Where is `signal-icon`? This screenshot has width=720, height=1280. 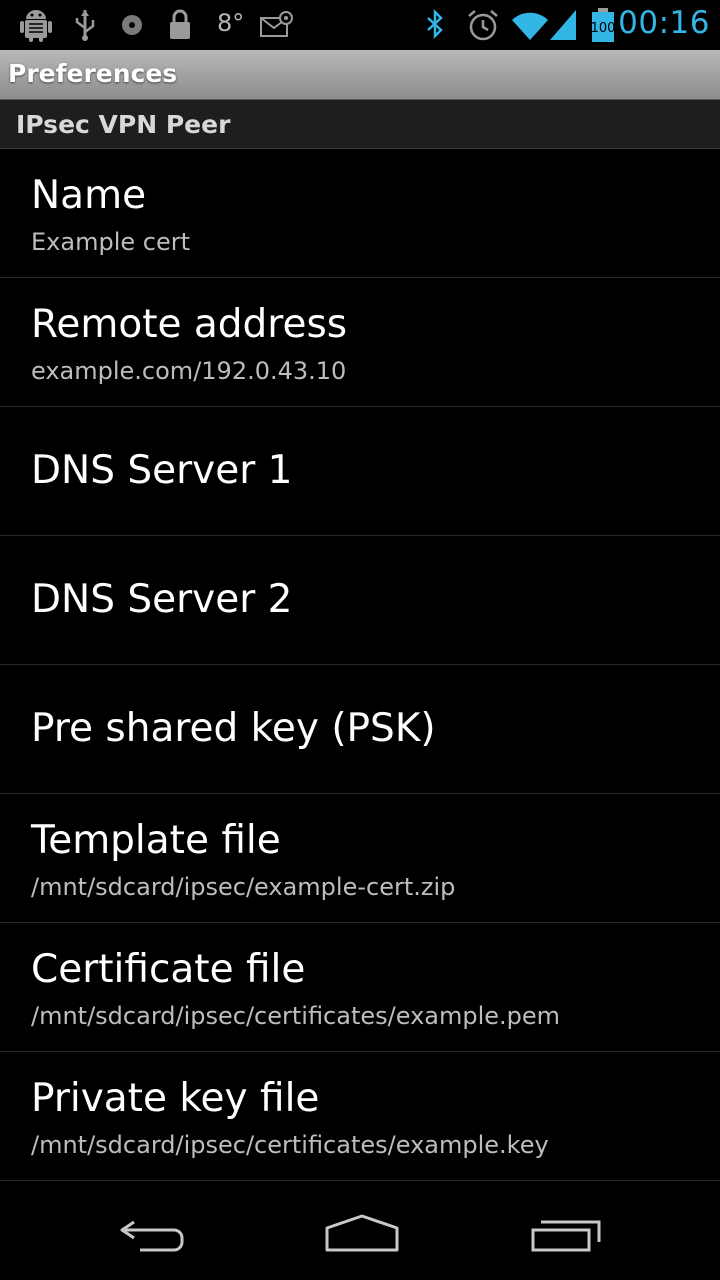 signal-icon is located at coordinates (563, 25).